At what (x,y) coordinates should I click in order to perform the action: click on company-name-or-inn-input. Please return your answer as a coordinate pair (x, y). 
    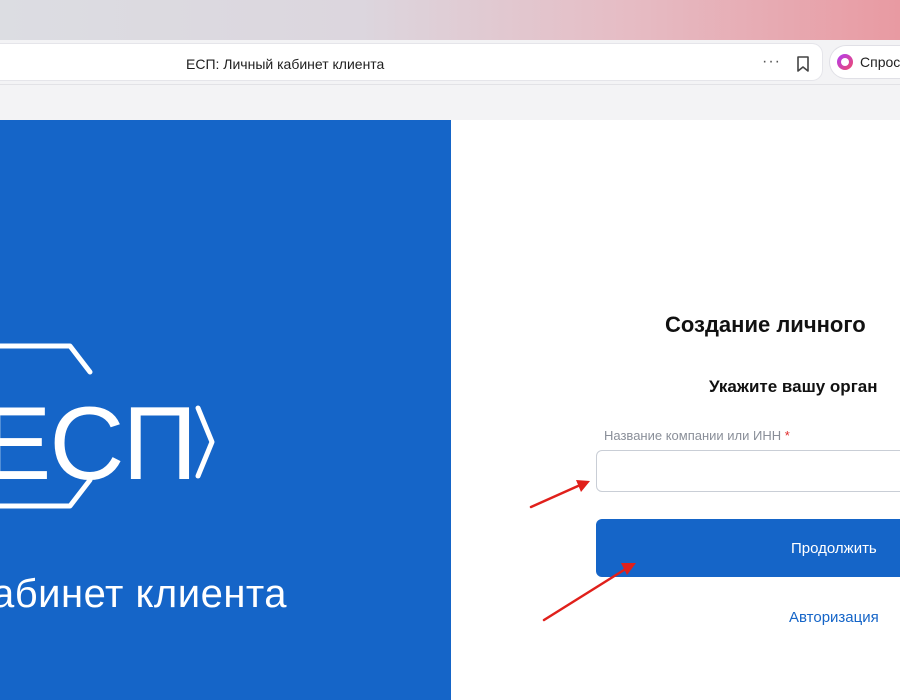
    Looking at the image, I should click on (748, 471).